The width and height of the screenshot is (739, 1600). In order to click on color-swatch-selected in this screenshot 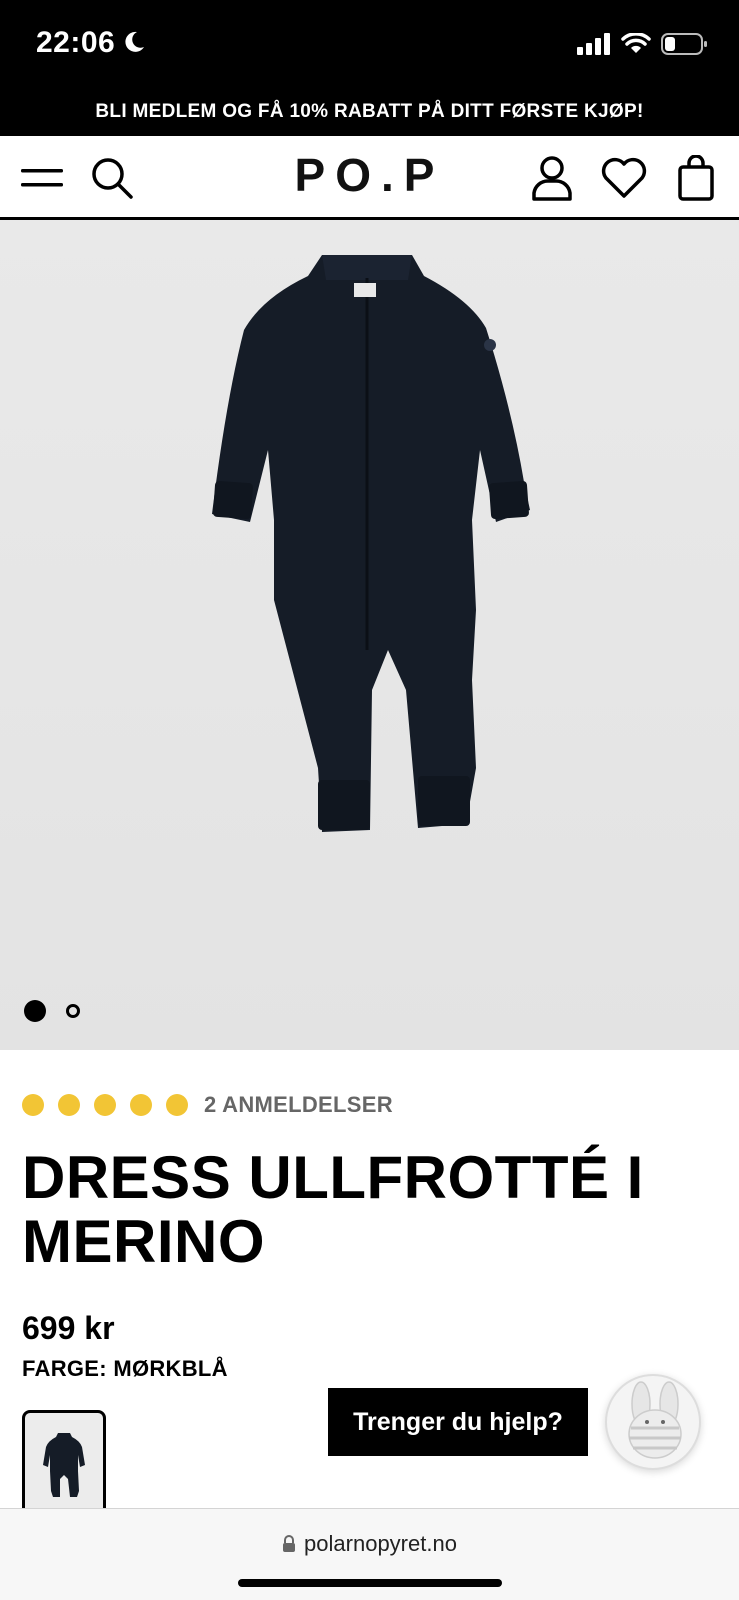, I will do `click(64, 1465)`.